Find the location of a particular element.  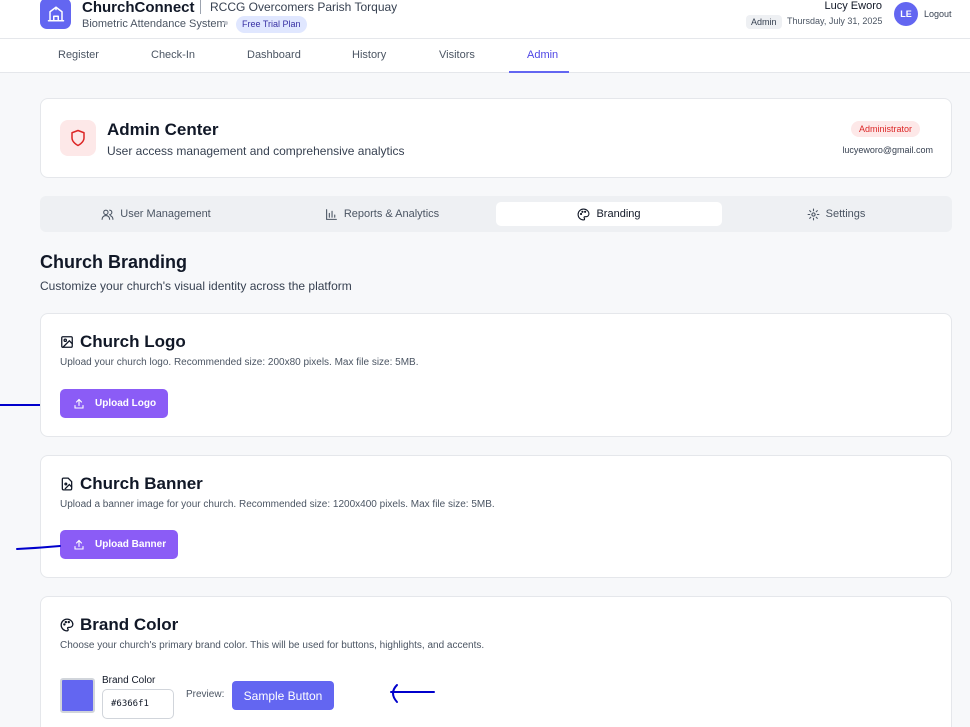

administrator-badge: Administrator is located at coordinates (886, 129).